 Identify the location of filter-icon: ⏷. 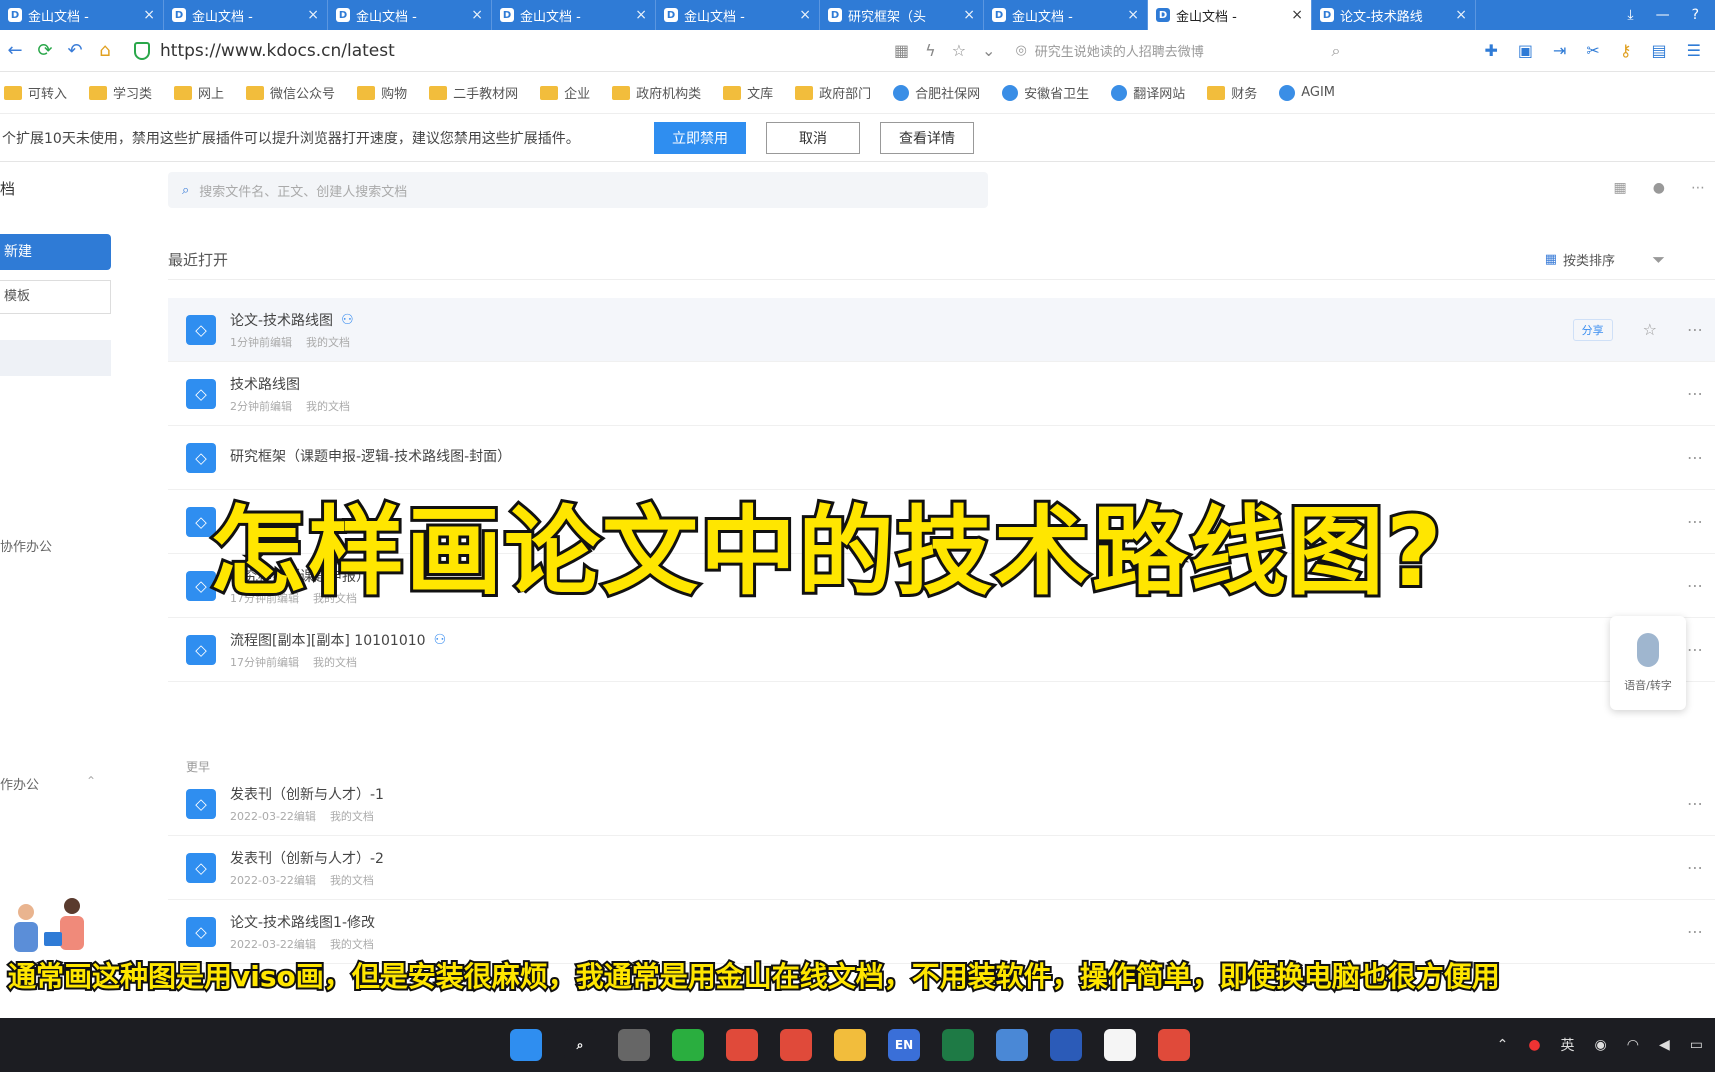
(1658, 260).